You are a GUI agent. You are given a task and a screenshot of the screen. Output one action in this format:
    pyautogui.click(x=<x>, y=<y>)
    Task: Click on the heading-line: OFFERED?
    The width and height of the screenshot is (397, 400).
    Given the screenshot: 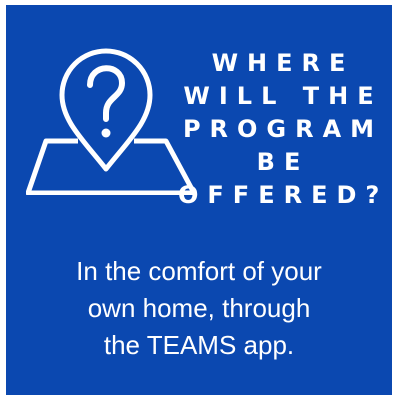 What is the action you would take?
    pyautogui.click(x=283, y=195)
    